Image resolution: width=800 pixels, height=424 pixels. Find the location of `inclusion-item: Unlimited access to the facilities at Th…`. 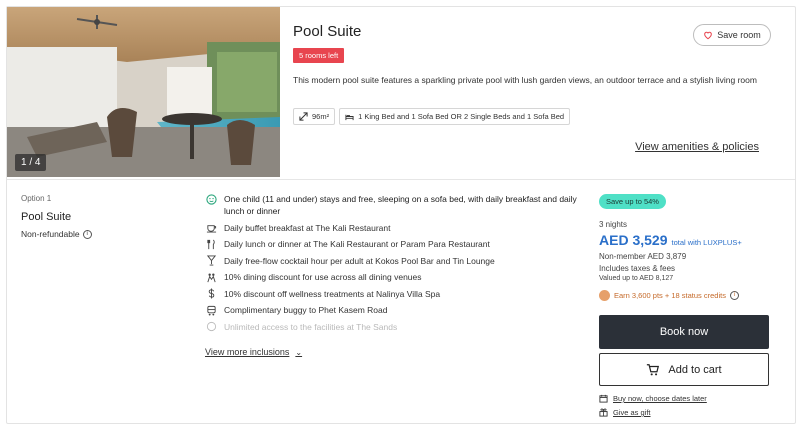

inclusion-item: Unlimited access to the facilities at Th… is located at coordinates (395, 327).